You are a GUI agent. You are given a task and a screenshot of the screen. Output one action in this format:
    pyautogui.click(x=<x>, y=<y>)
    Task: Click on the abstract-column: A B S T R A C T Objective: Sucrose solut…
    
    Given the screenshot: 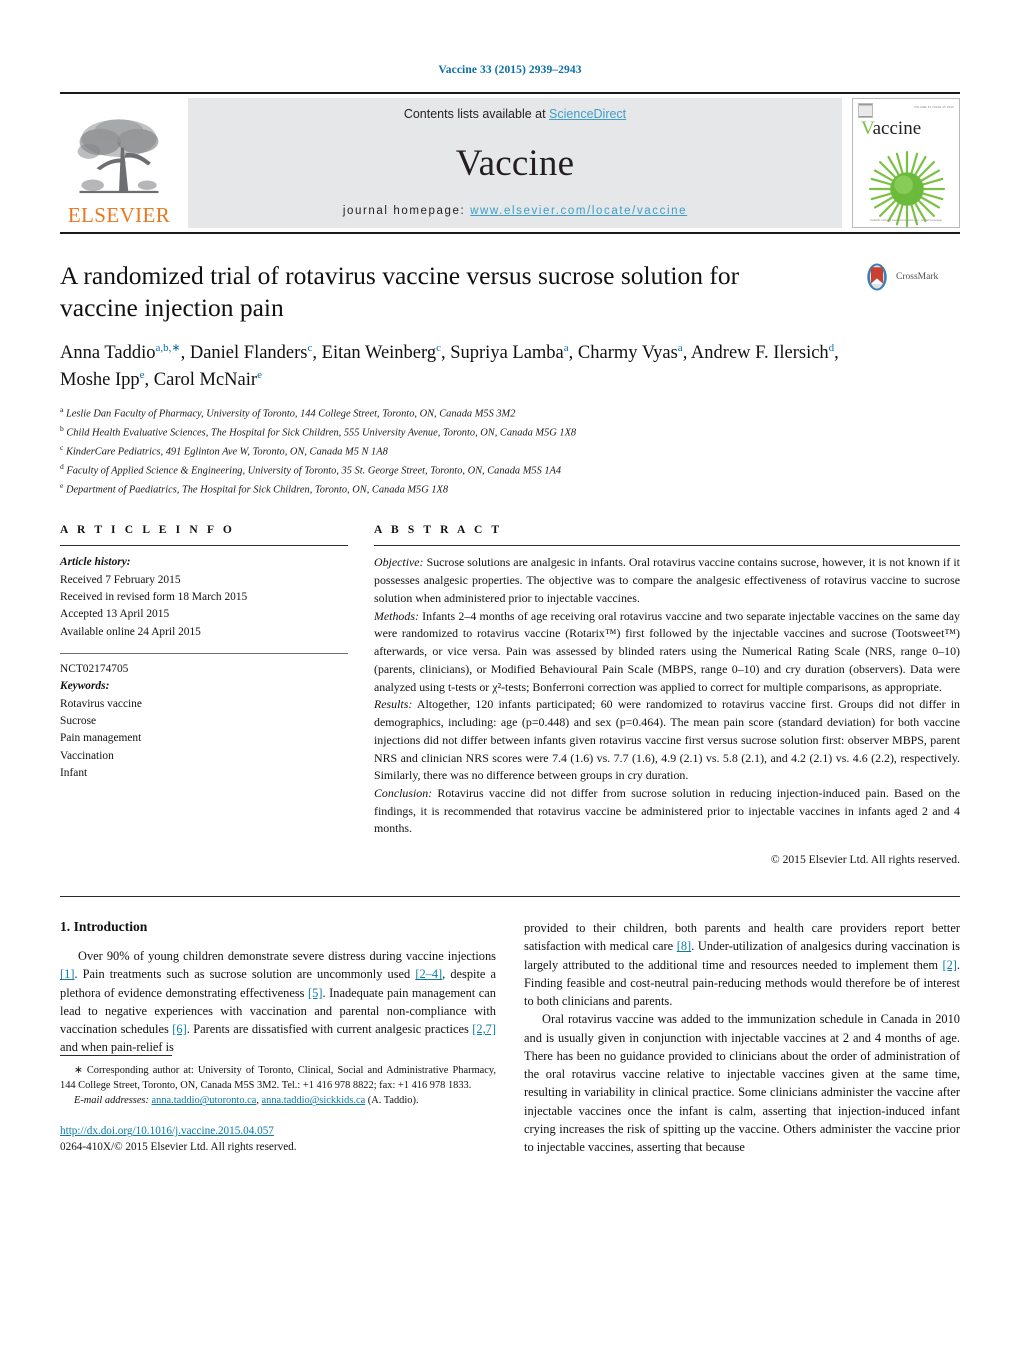 What is the action you would take?
    pyautogui.click(x=667, y=695)
    